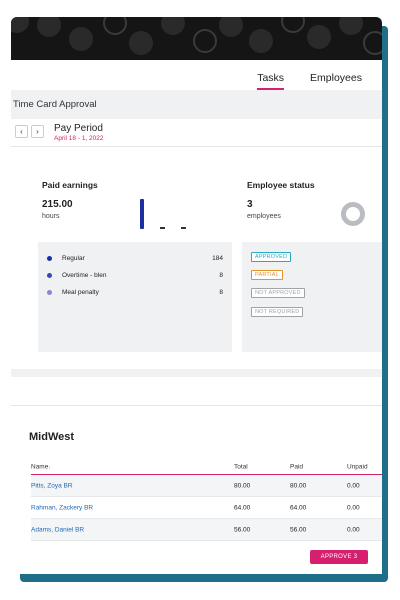  What do you see at coordinates (70, 185) in the screenshot?
I see `paid-earnings-title: Paid earnings` at bounding box center [70, 185].